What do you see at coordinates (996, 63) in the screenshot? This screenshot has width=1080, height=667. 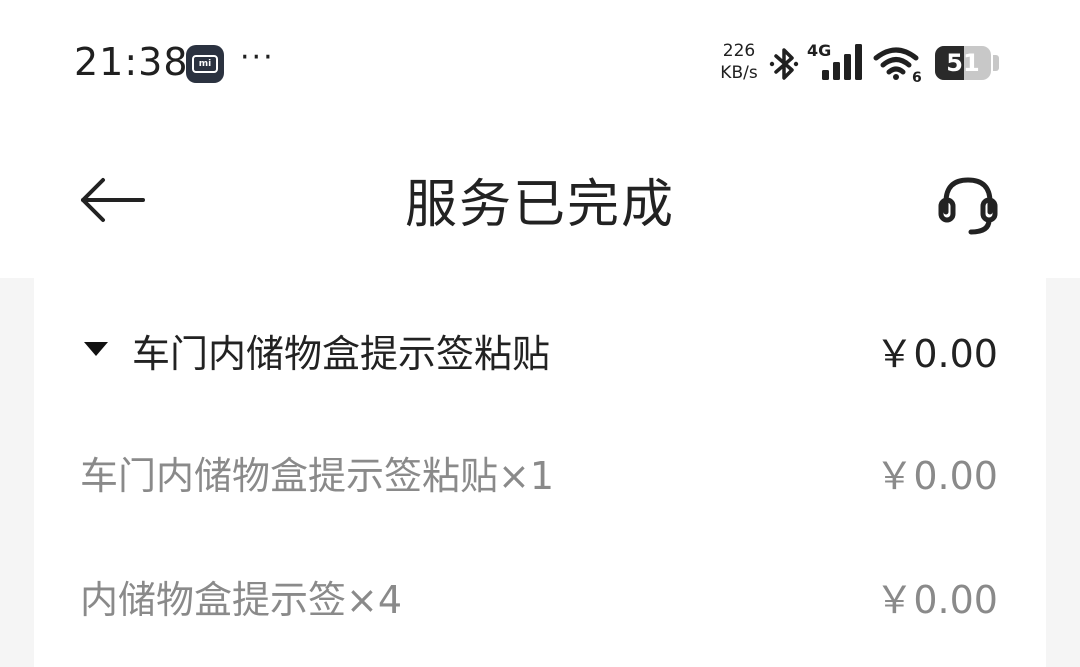 I see `battery-cap` at bounding box center [996, 63].